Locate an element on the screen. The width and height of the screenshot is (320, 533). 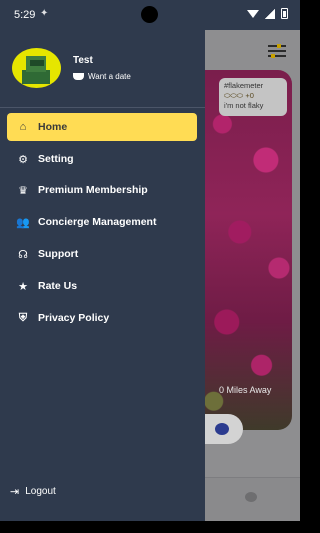
vpn-icon: ✦ is located at coordinates (44, 13).